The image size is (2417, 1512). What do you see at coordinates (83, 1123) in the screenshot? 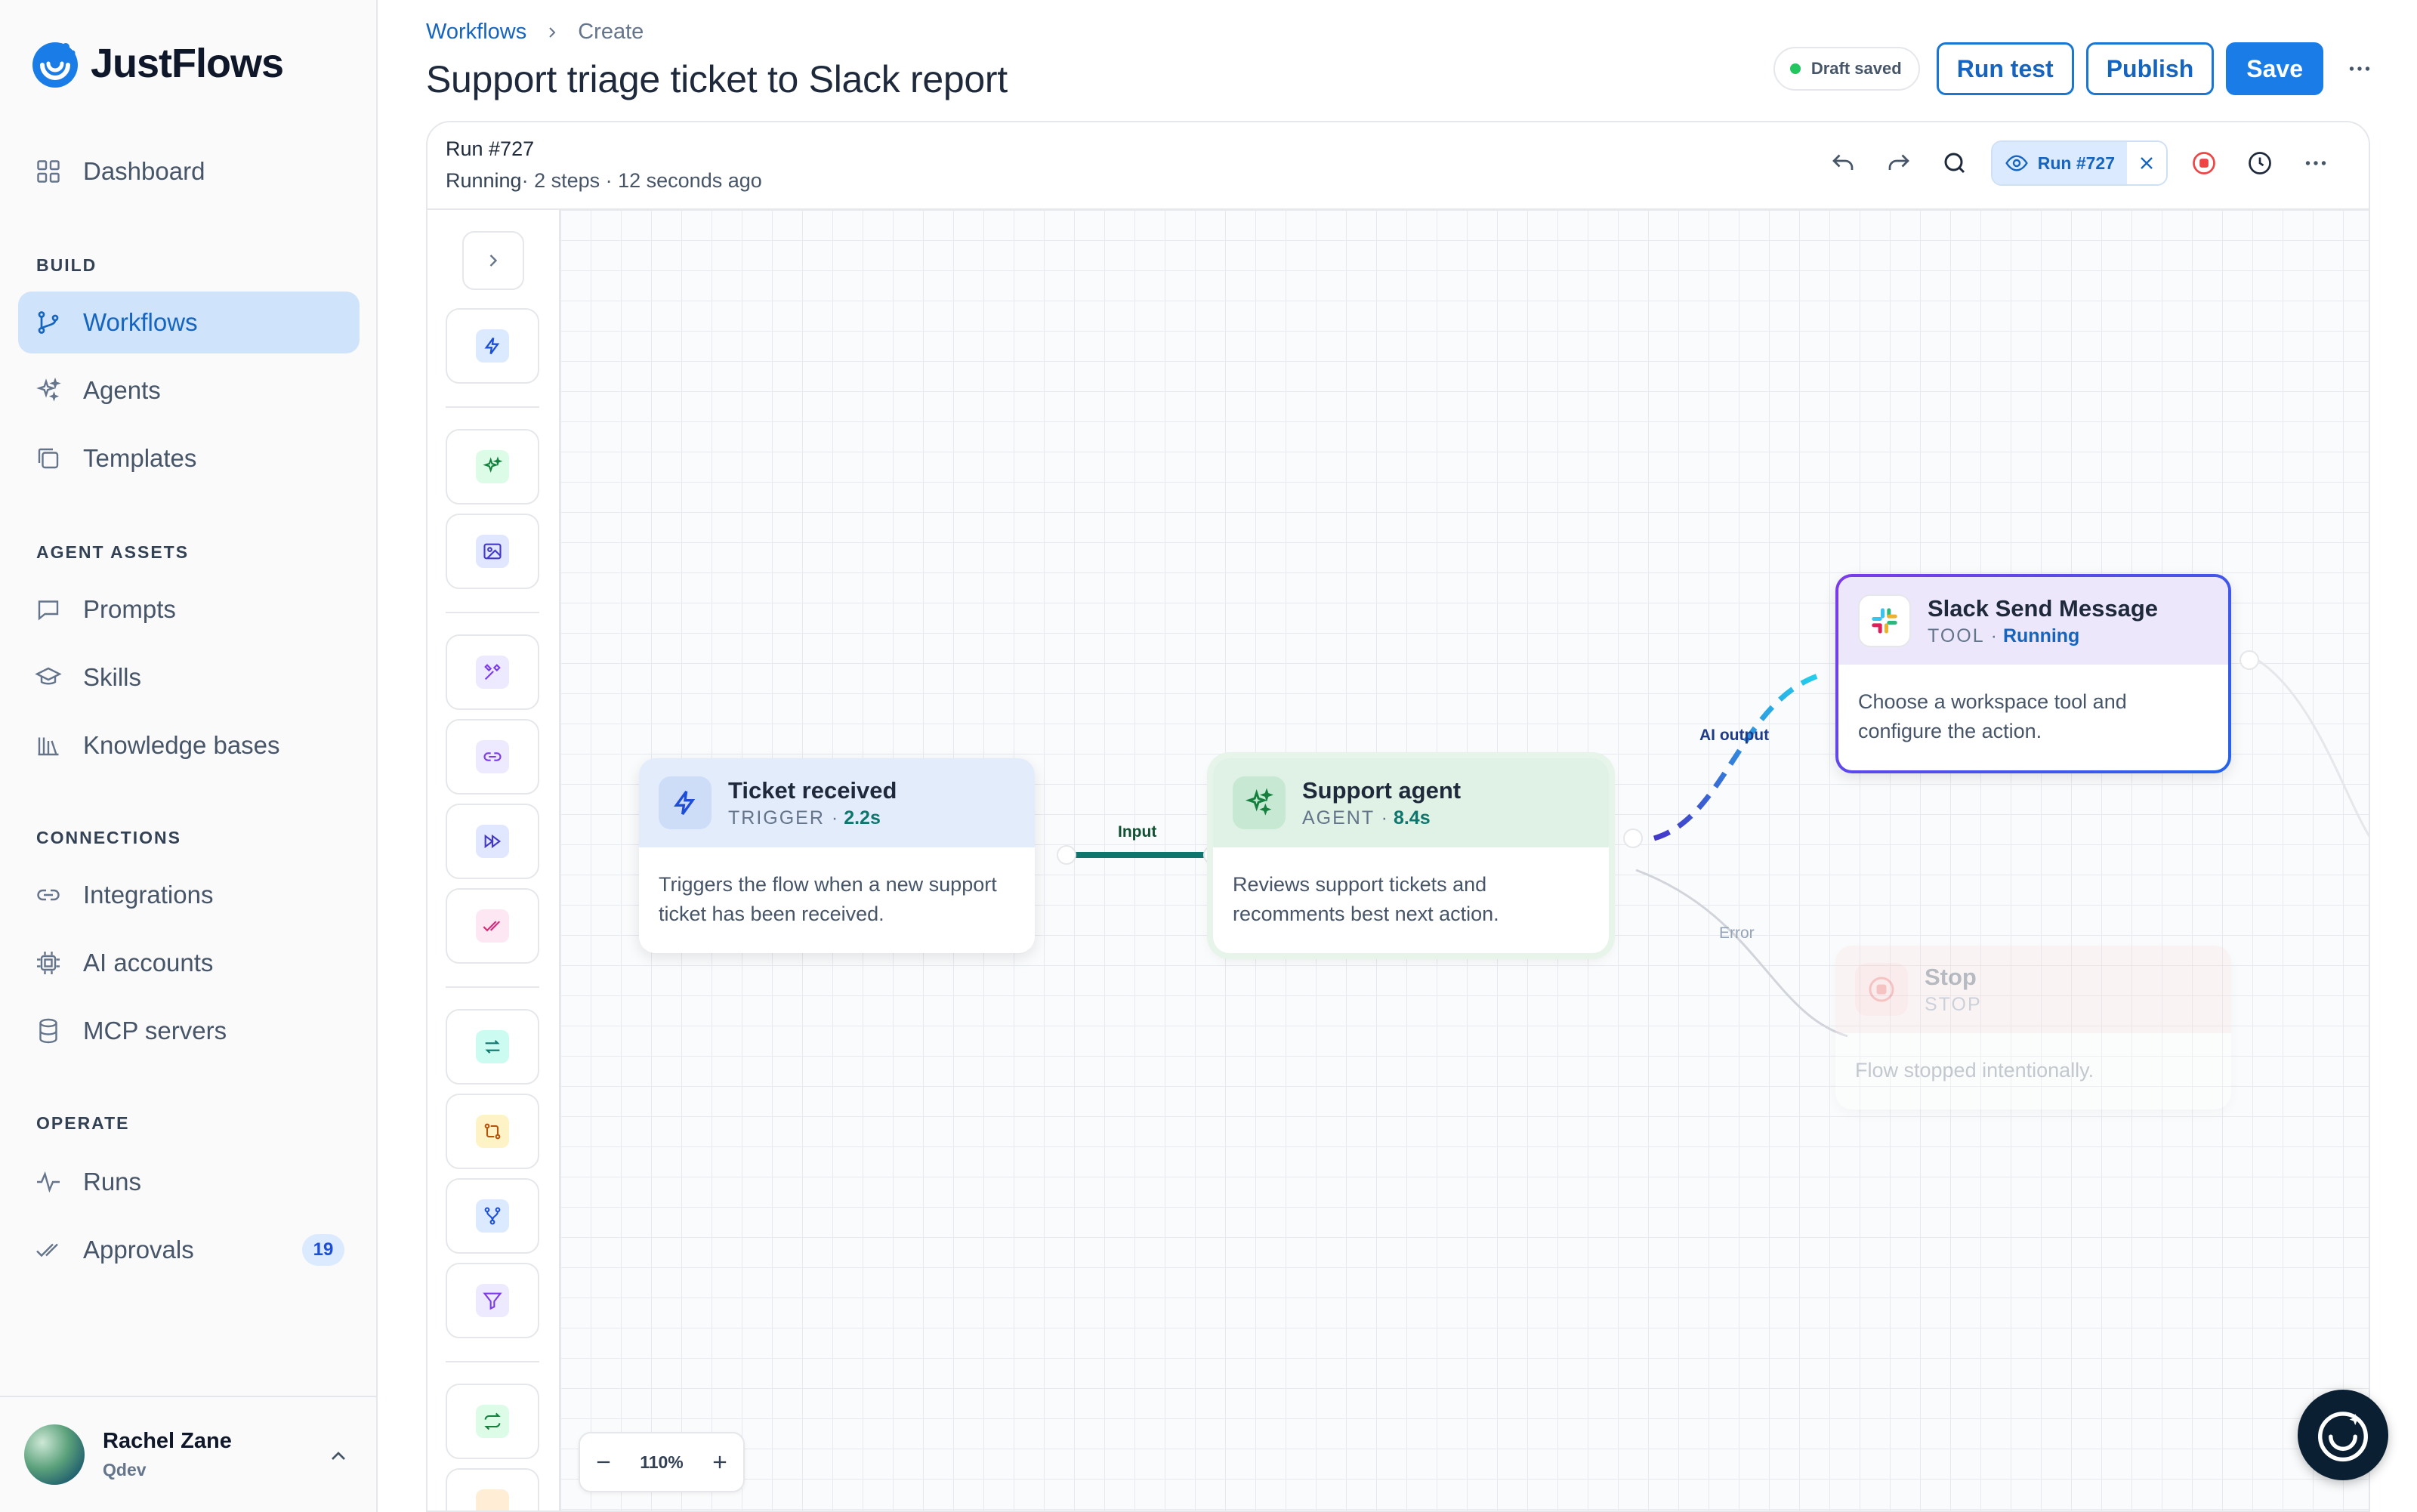
I see `section-operate: OPERATE` at bounding box center [83, 1123].